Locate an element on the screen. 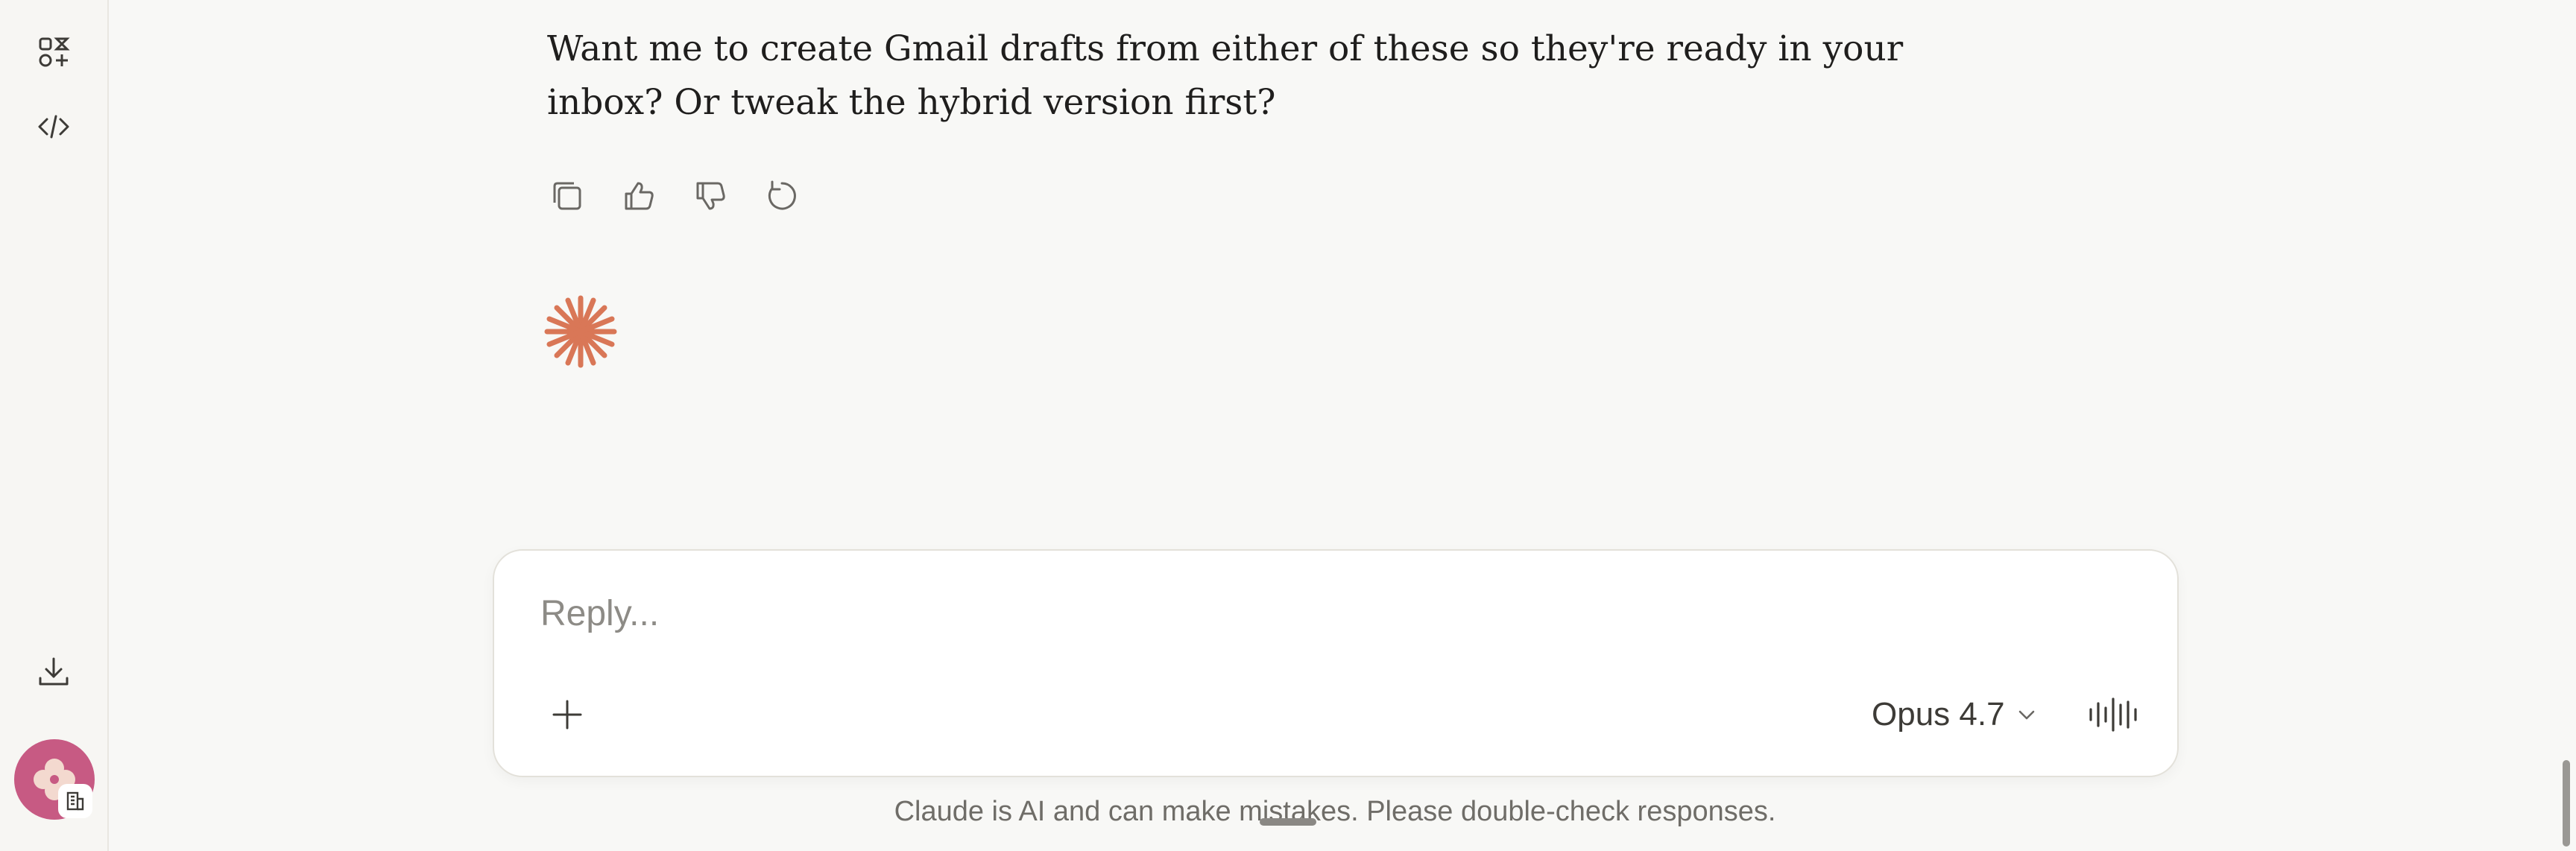  chevron-down-icon is located at coordinates (2026, 715).